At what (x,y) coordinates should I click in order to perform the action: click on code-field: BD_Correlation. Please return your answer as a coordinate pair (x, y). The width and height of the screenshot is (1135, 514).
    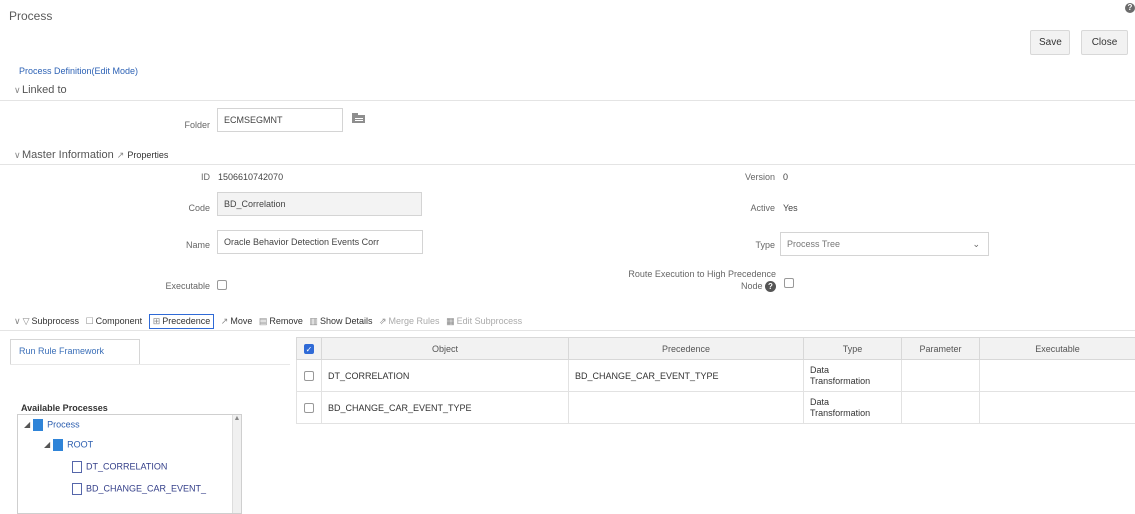
    Looking at the image, I should click on (319, 204).